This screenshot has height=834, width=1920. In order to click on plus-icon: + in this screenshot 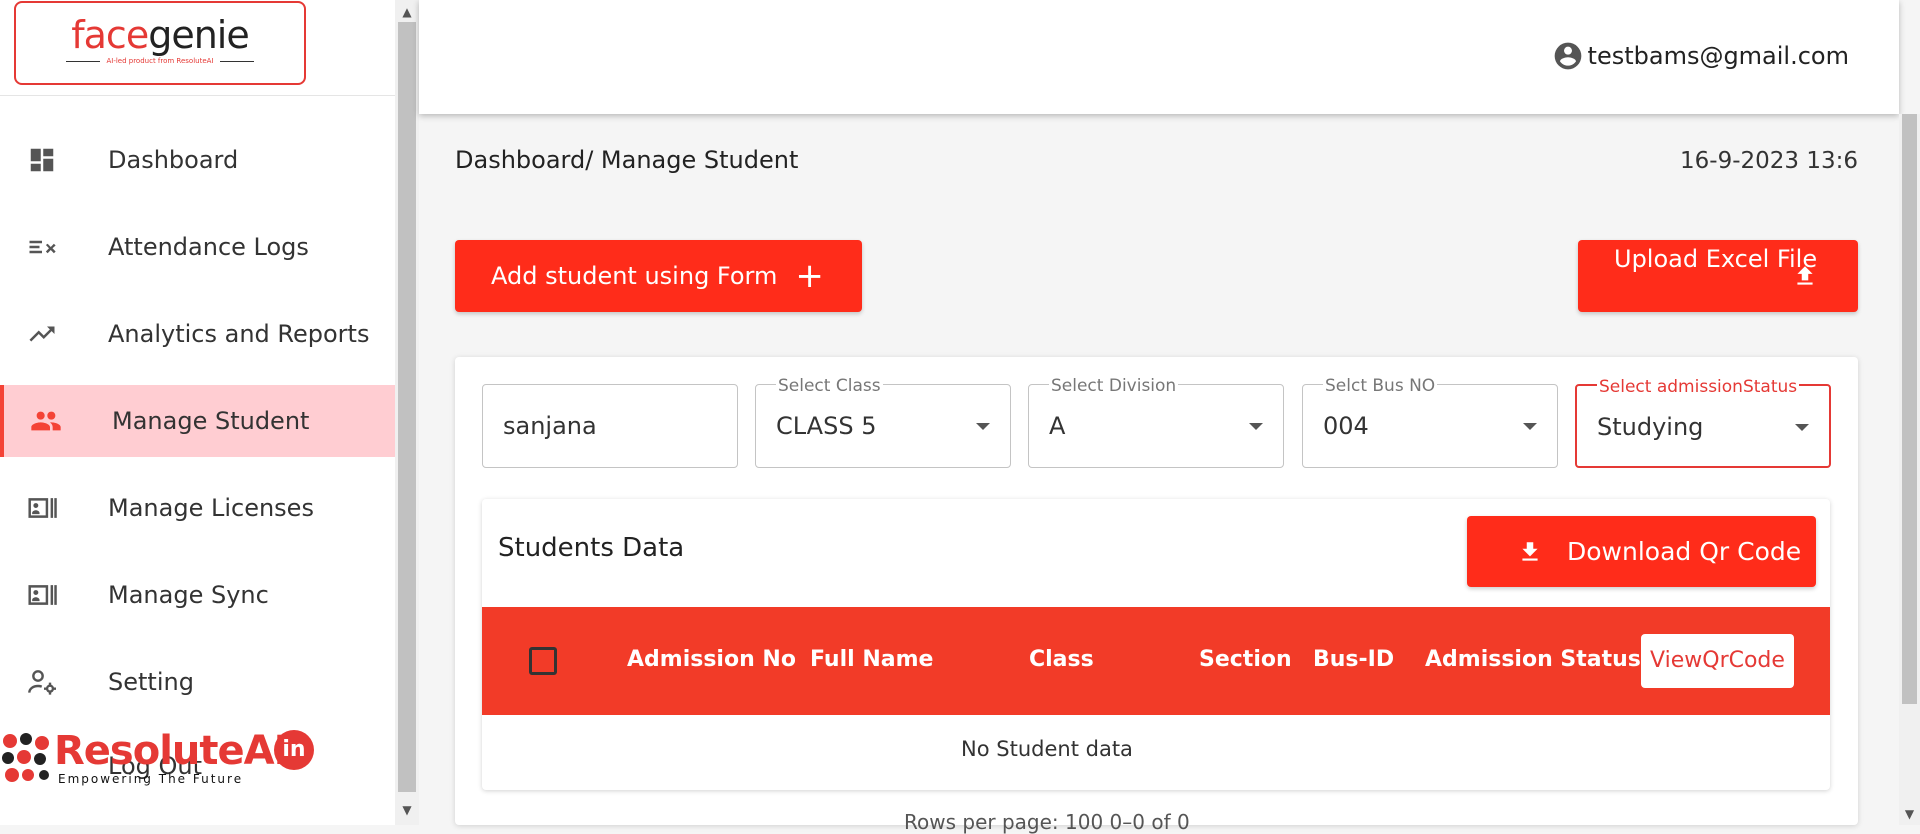, I will do `click(809, 276)`.